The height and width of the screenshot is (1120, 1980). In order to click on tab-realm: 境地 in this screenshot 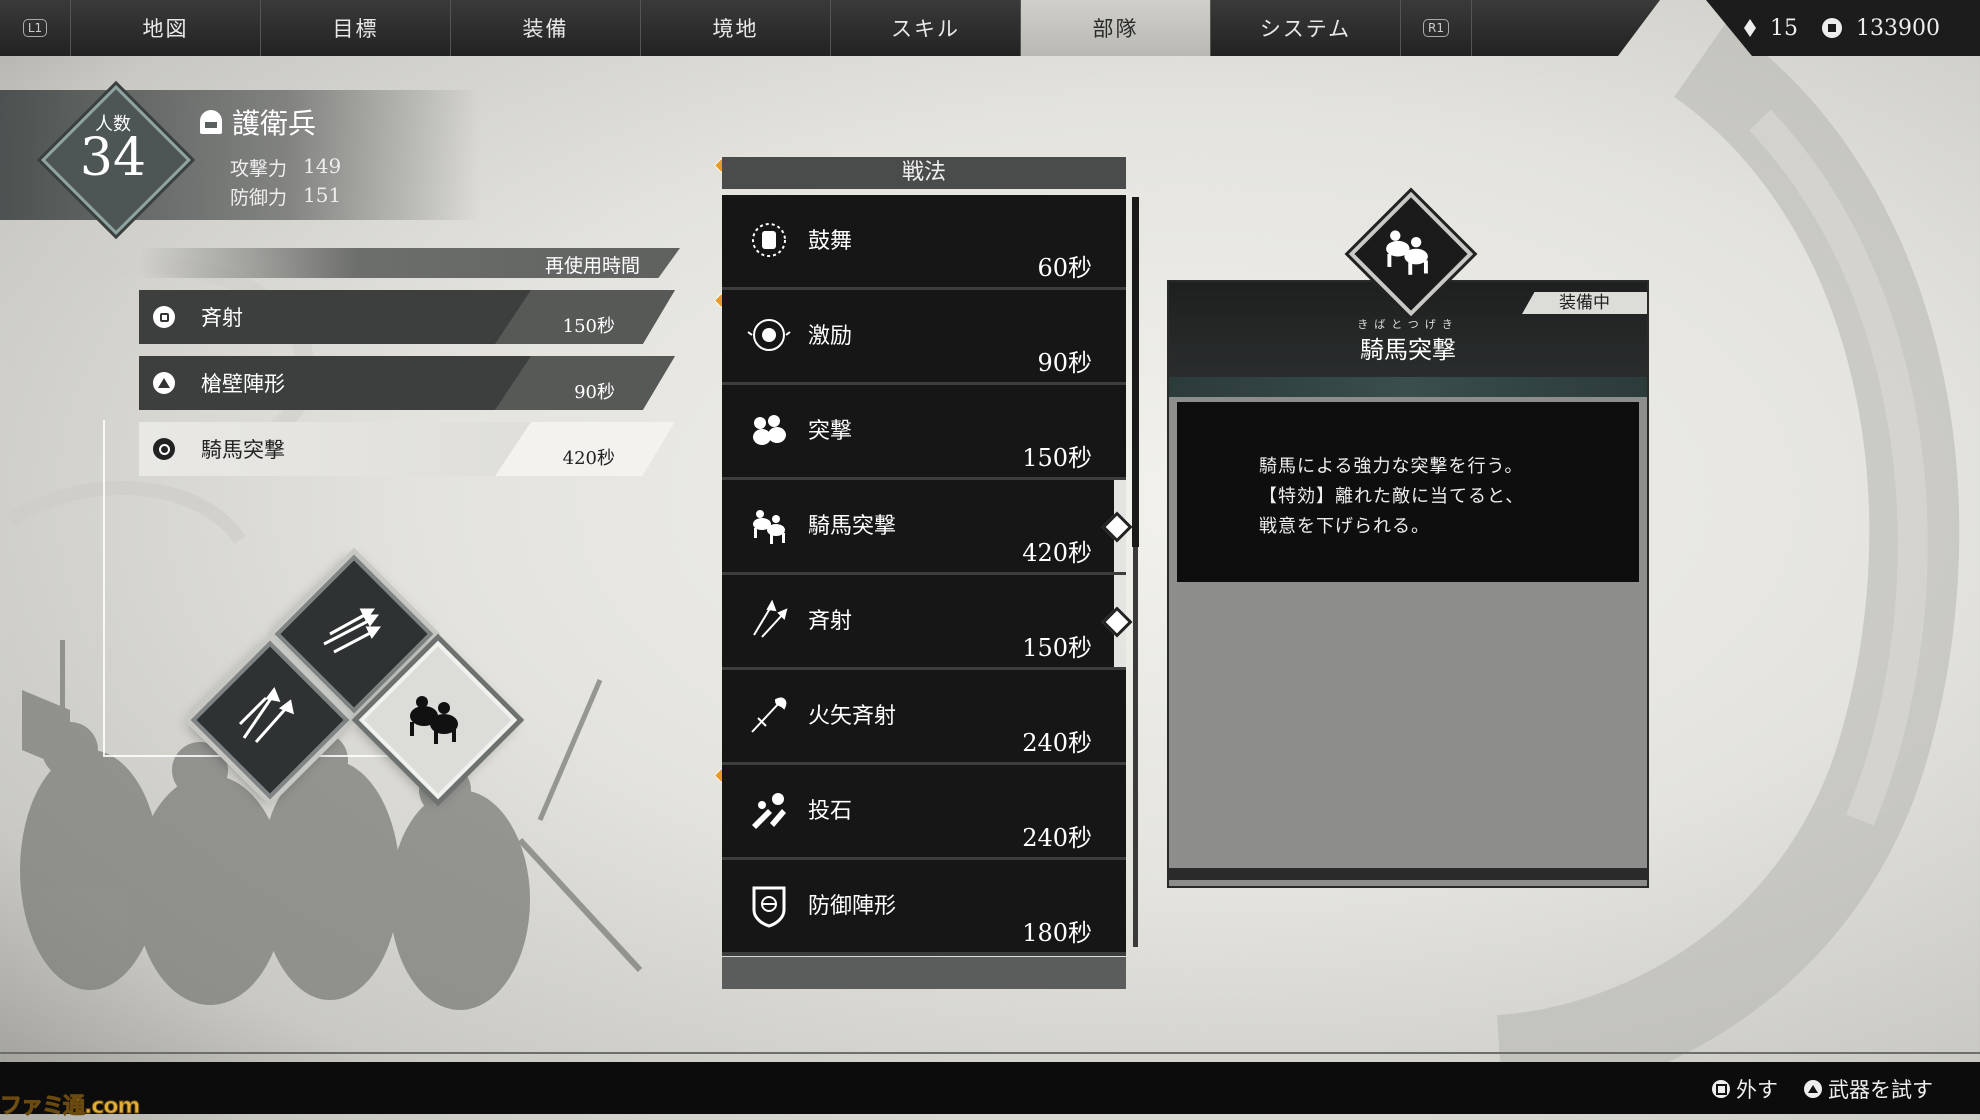, I will do `click(736, 28)`.